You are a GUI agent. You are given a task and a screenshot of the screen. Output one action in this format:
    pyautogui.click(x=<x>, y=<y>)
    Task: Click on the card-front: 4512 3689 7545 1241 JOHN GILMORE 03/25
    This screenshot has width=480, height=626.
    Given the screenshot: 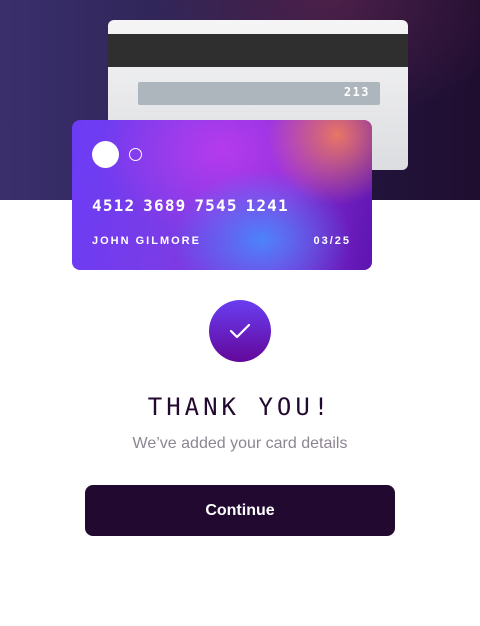 What is the action you would take?
    pyautogui.click(x=222, y=195)
    